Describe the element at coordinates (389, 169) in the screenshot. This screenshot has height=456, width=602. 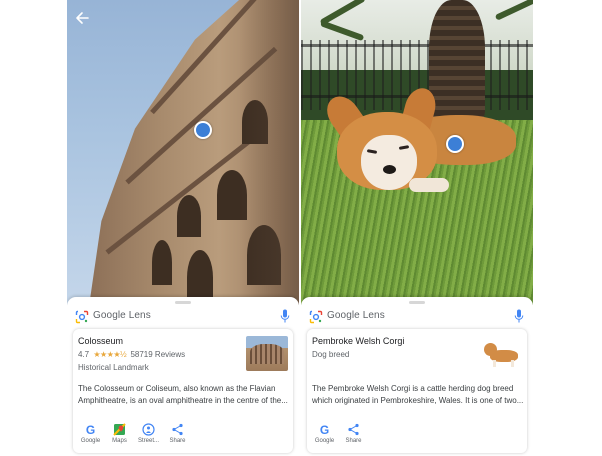
I see `corgi-nose` at that location.